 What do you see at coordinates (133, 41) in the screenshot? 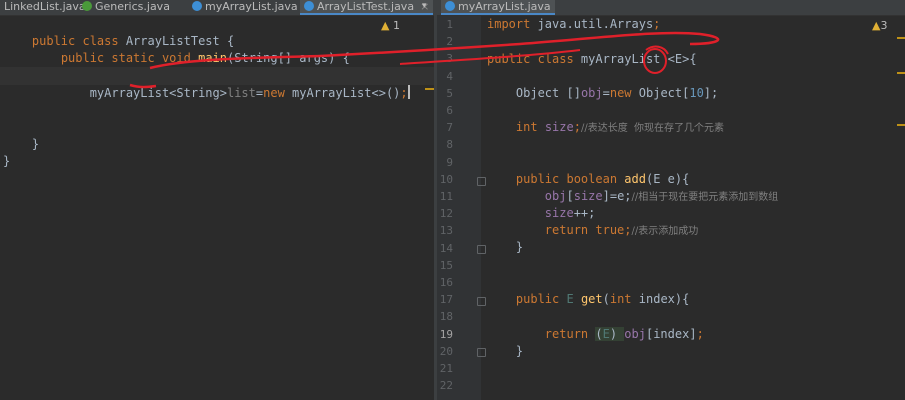
I see `code-line: public class ArrayListTest {` at bounding box center [133, 41].